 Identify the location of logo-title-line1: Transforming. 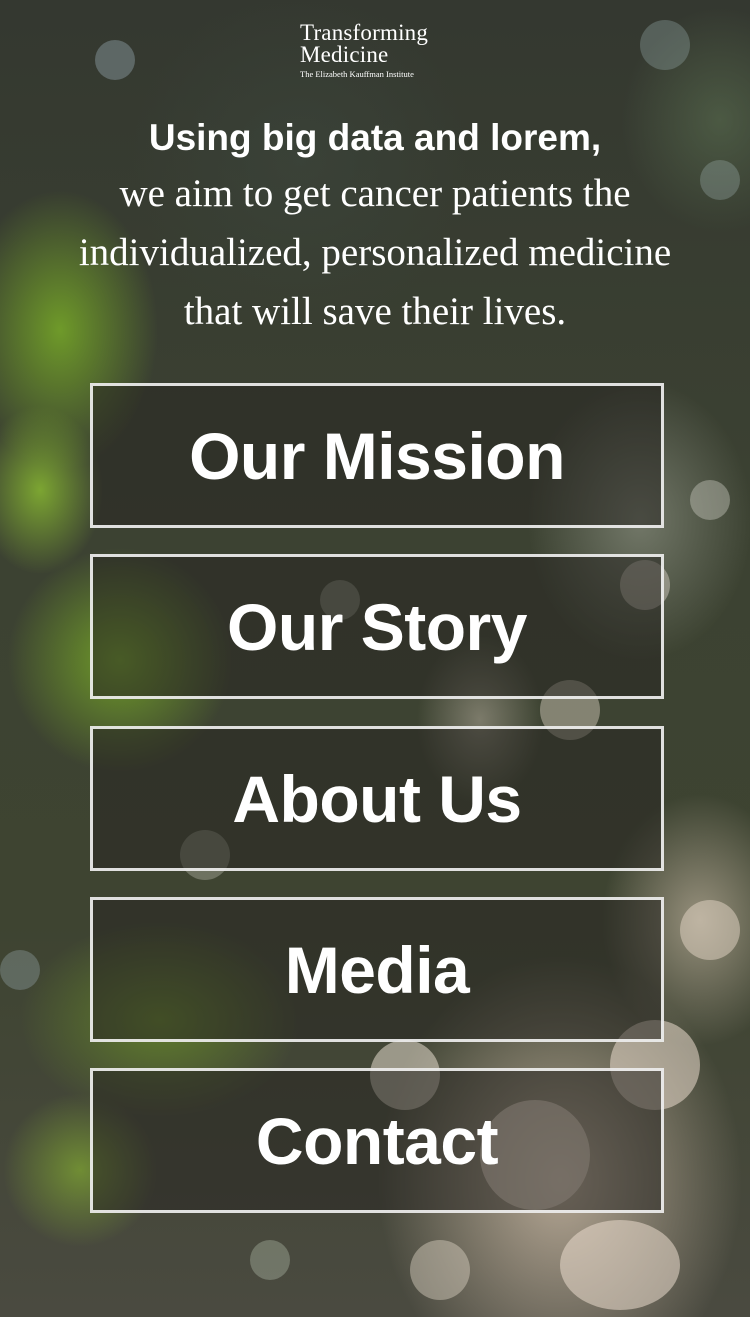
(364, 32).